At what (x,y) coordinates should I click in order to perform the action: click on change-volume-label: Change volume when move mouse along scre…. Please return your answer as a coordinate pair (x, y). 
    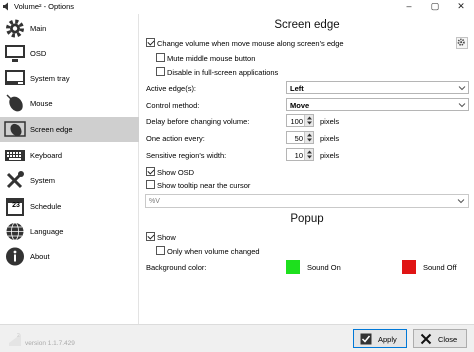
    Looking at the image, I should click on (250, 43).